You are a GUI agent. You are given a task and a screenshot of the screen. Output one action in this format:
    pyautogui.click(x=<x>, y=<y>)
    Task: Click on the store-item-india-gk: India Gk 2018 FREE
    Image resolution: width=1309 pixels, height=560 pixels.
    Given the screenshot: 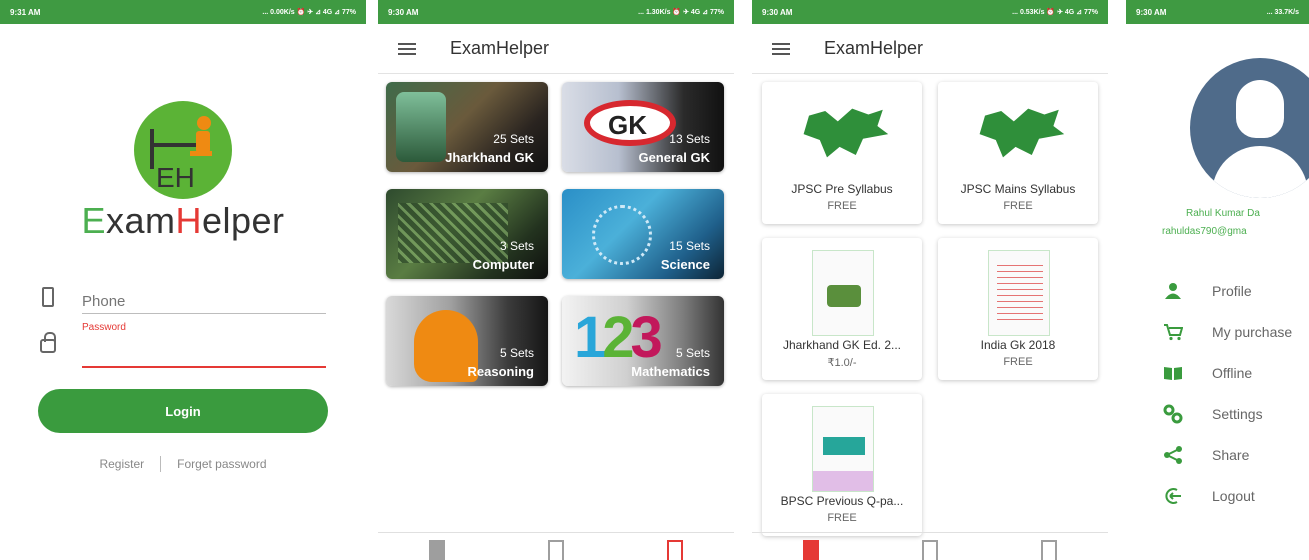 What is the action you would take?
    pyautogui.click(x=1018, y=309)
    